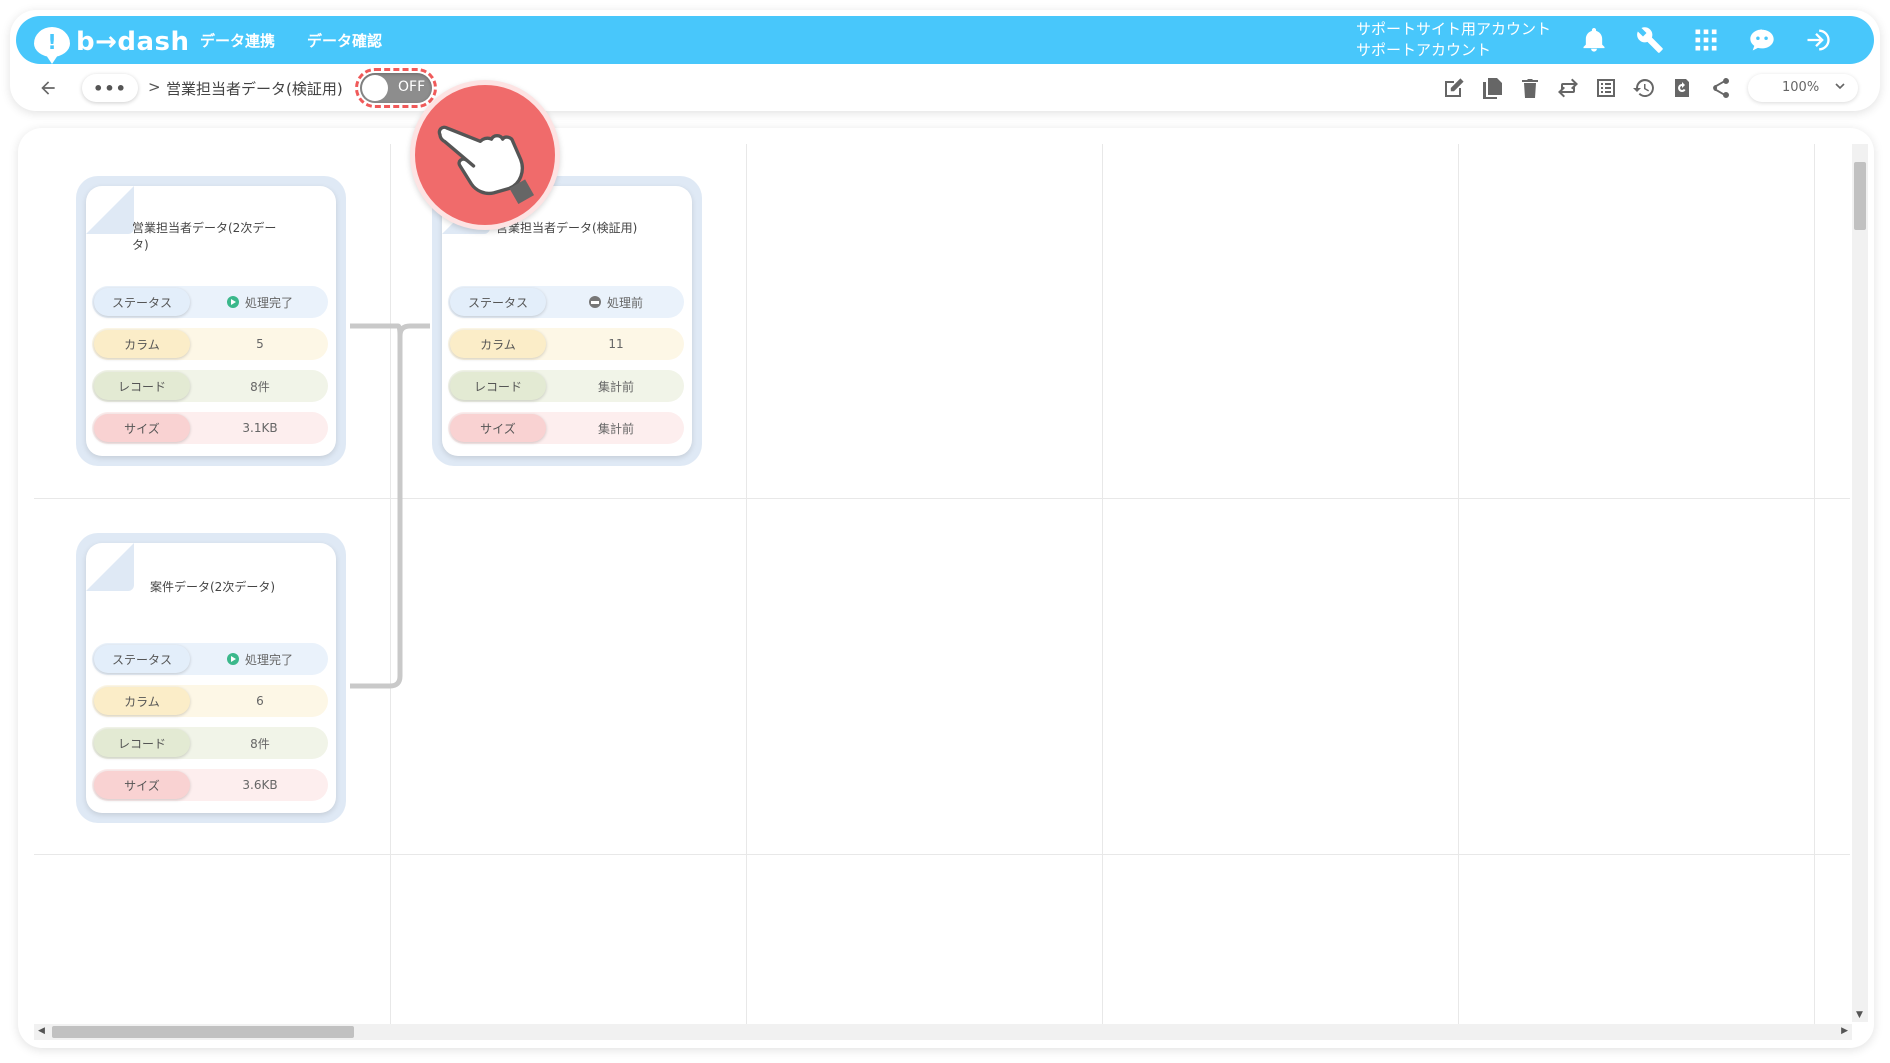  I want to click on bell-icon, so click(1594, 40).